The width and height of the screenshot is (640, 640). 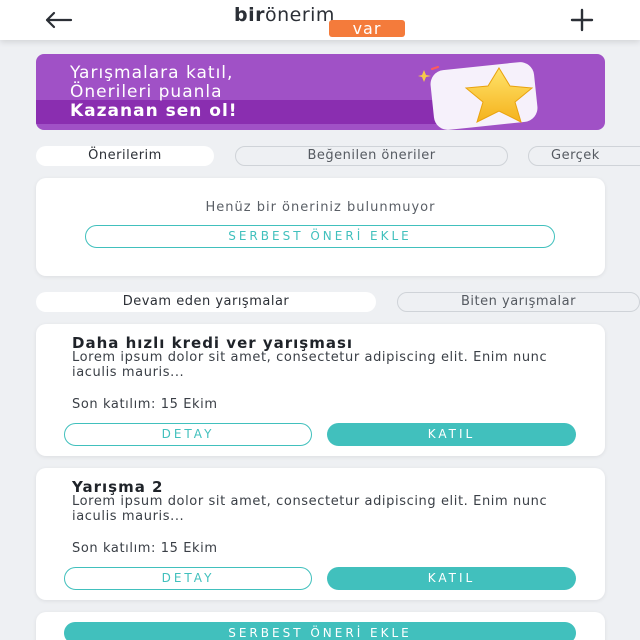 I want to click on banner-line-1: Yarışmalara katıl,, so click(x=152, y=73).